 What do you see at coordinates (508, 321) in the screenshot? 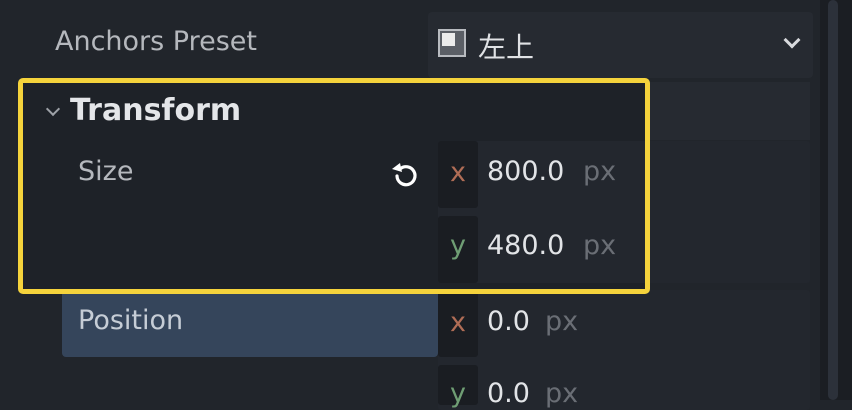
I see `position-x-input: 0.0` at bounding box center [508, 321].